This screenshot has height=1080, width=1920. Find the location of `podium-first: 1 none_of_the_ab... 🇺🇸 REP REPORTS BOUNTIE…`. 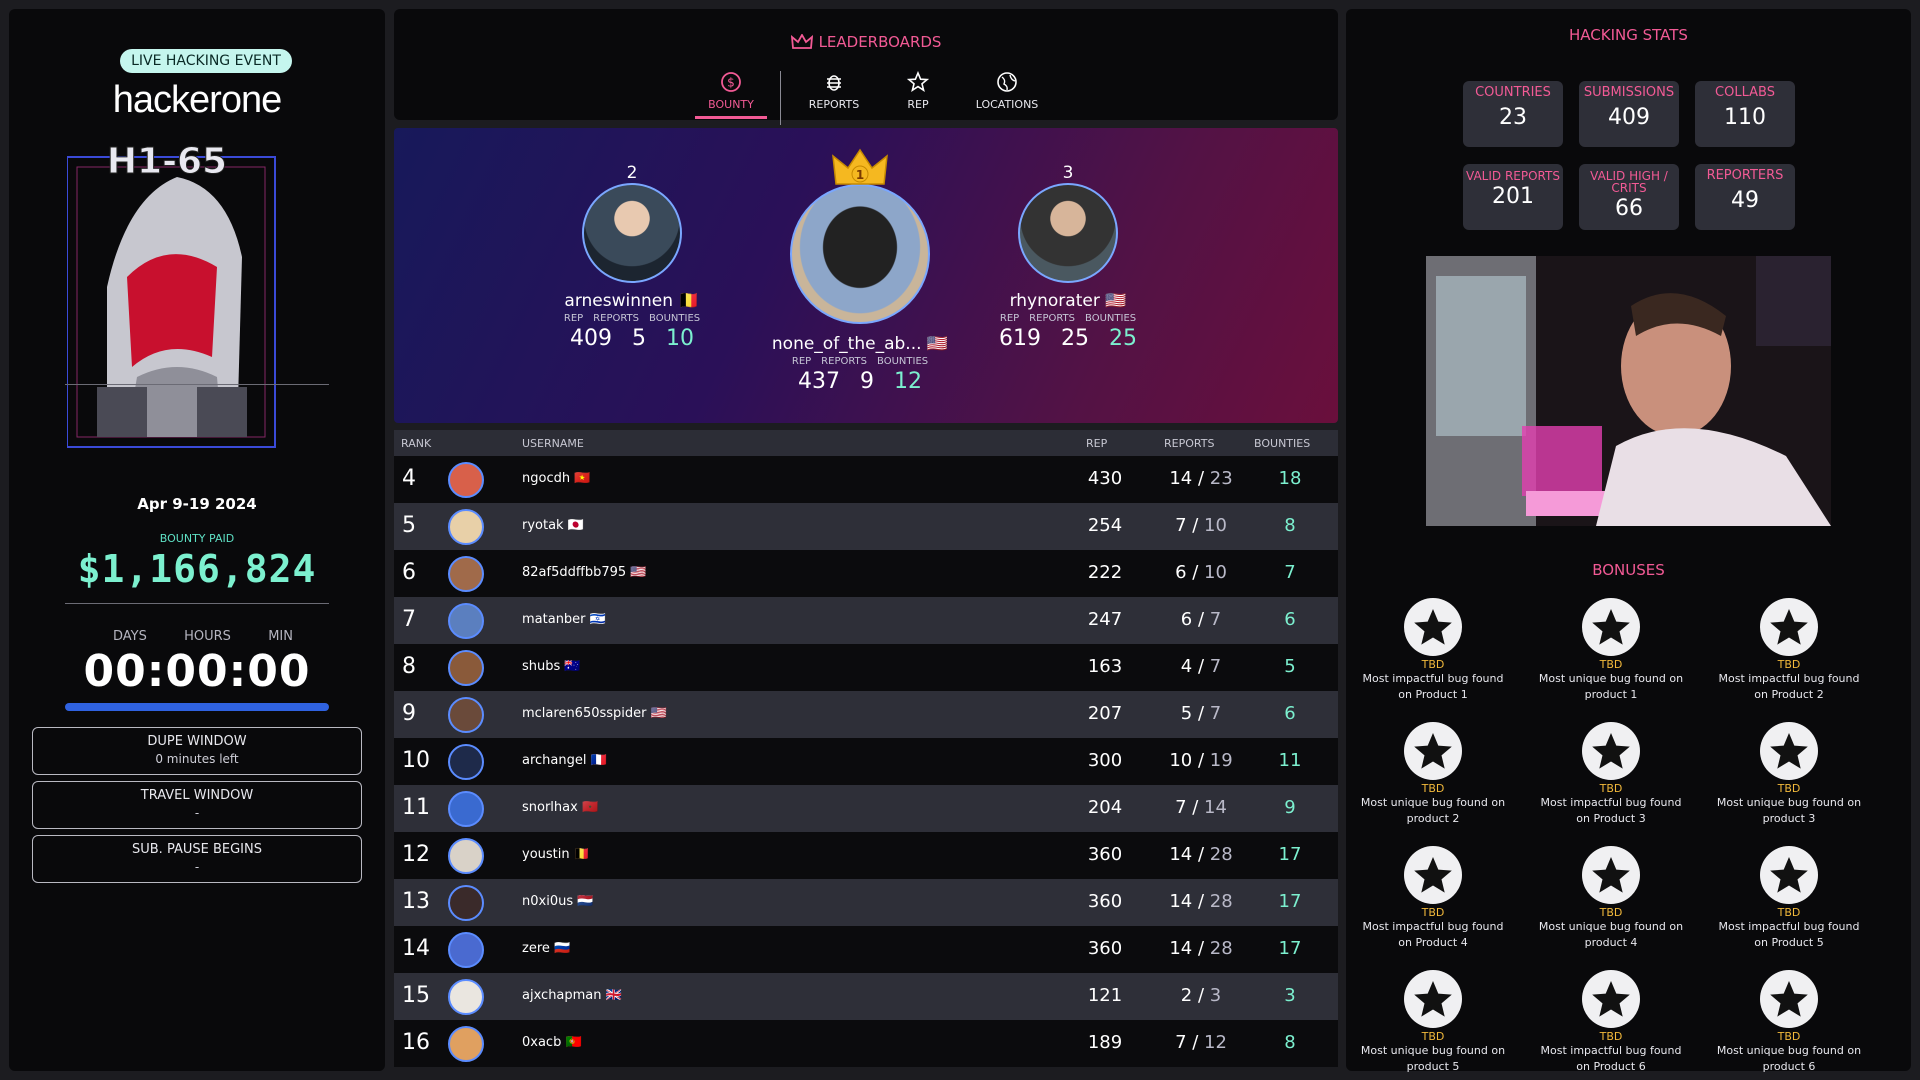

podium-first: 1 none_of_the_ab... 🇺🇸 REP REPORTS BOUNTIE… is located at coordinates (860, 271).